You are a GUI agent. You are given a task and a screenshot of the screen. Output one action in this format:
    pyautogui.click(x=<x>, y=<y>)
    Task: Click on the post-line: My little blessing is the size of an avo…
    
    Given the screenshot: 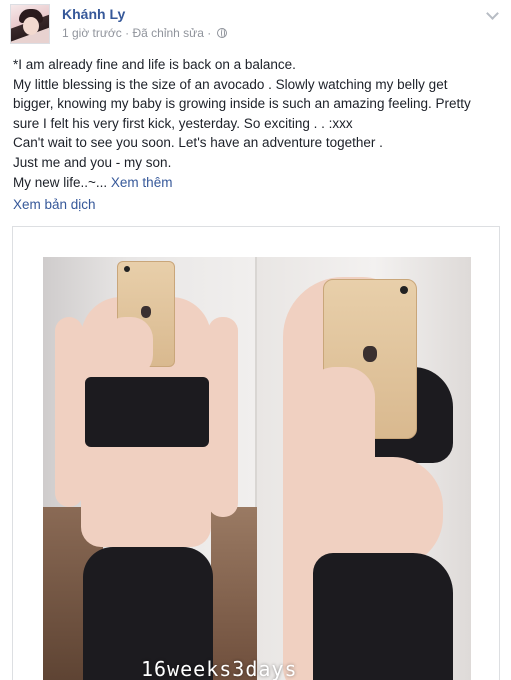 What is the action you would take?
    pyautogui.click(x=230, y=84)
    